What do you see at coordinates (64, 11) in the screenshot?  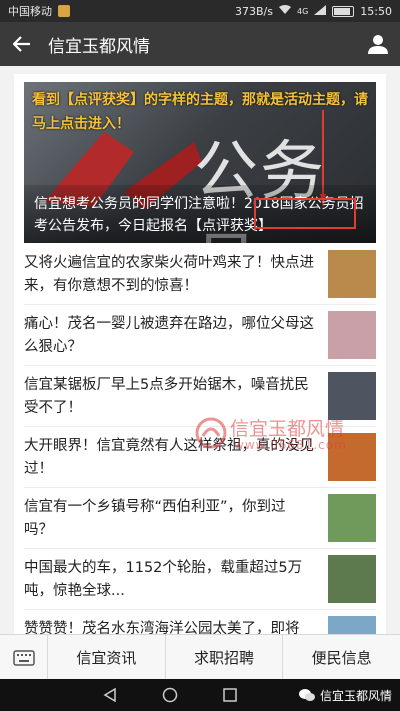 I see `notification-icon` at bounding box center [64, 11].